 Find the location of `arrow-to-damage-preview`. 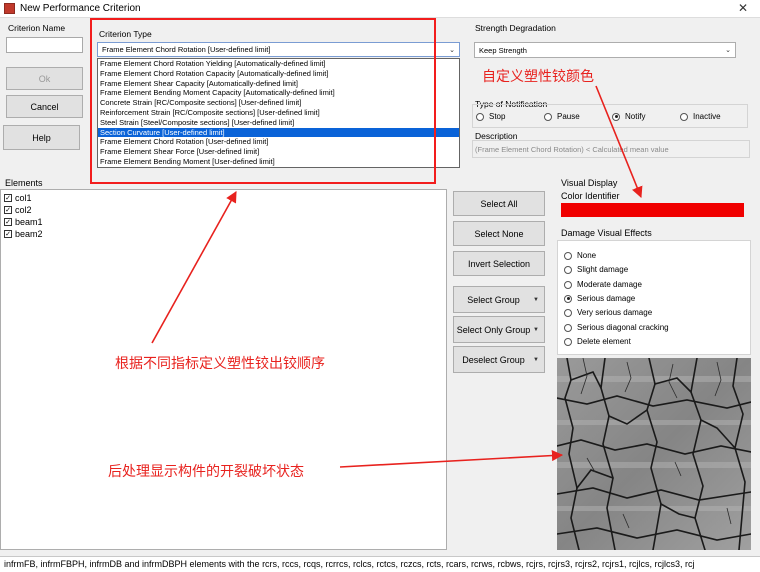

arrow-to-damage-preview is located at coordinates (451, 458).